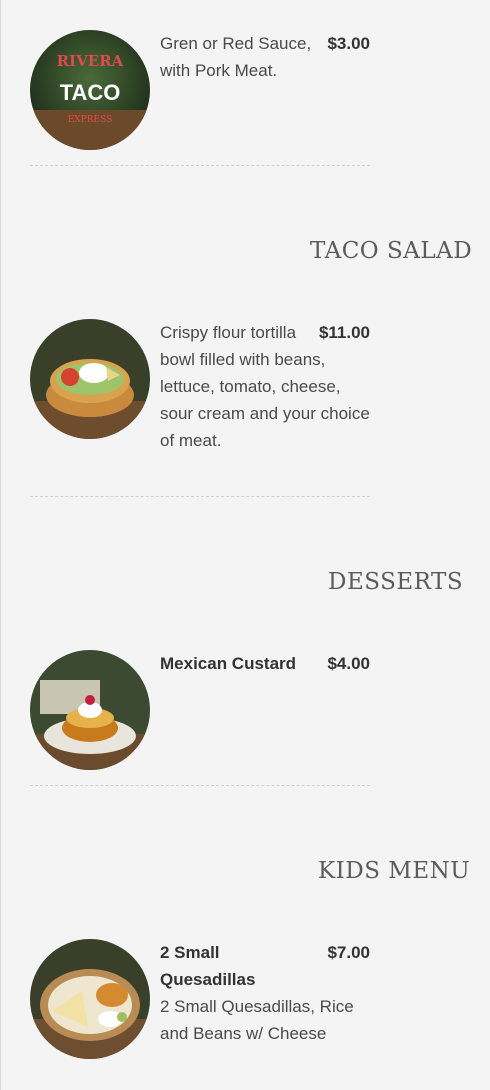 The height and width of the screenshot is (1090, 490). I want to click on item-price: $7.00, so click(348, 952).